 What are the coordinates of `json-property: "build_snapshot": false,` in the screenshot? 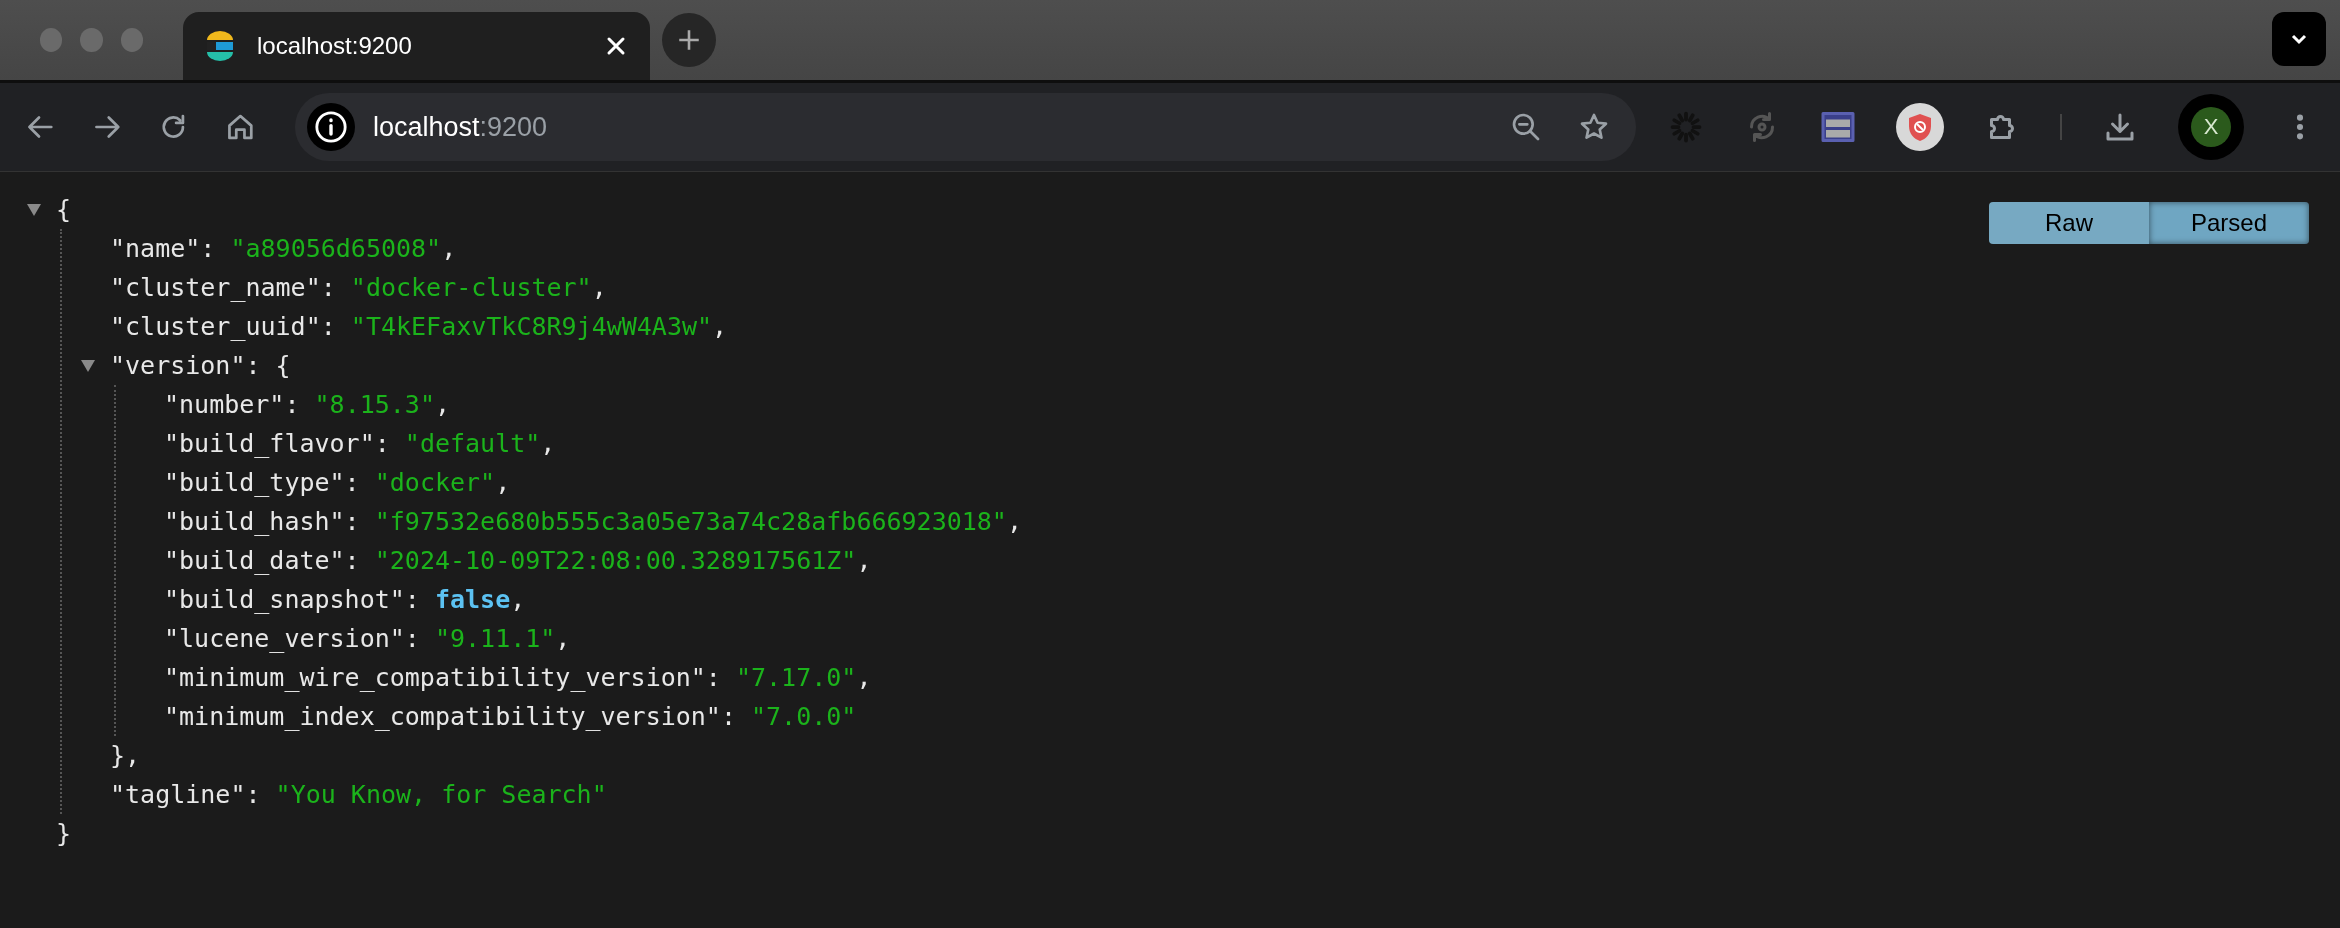 It's located at (345, 599).